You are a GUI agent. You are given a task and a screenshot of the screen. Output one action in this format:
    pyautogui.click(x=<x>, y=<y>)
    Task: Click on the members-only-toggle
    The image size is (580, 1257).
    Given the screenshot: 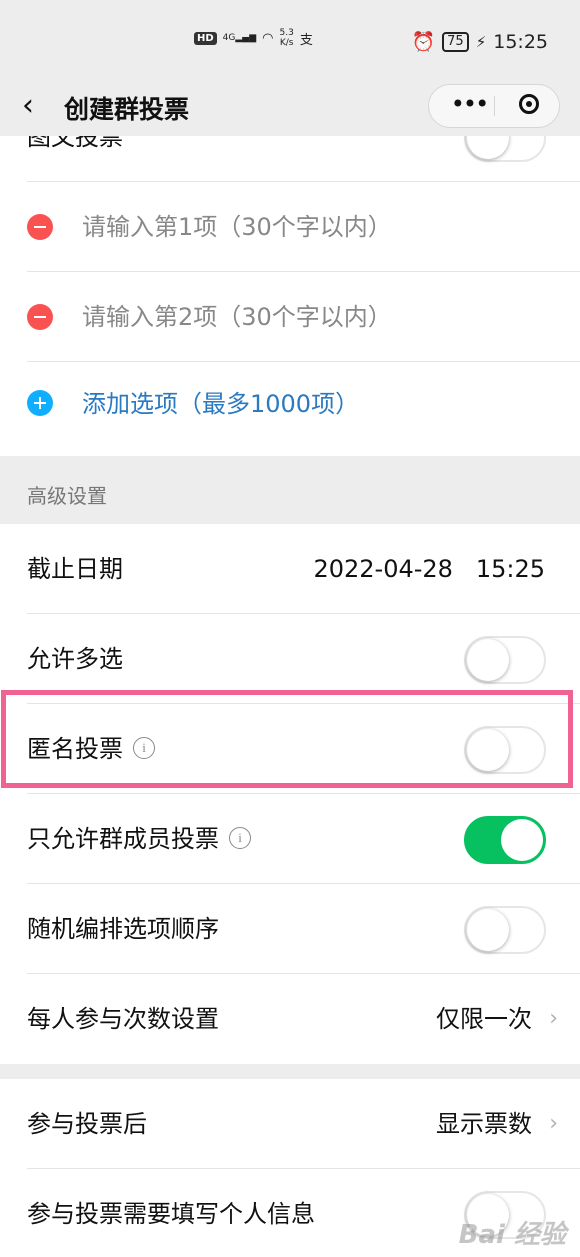 What is the action you would take?
    pyautogui.click(x=505, y=840)
    